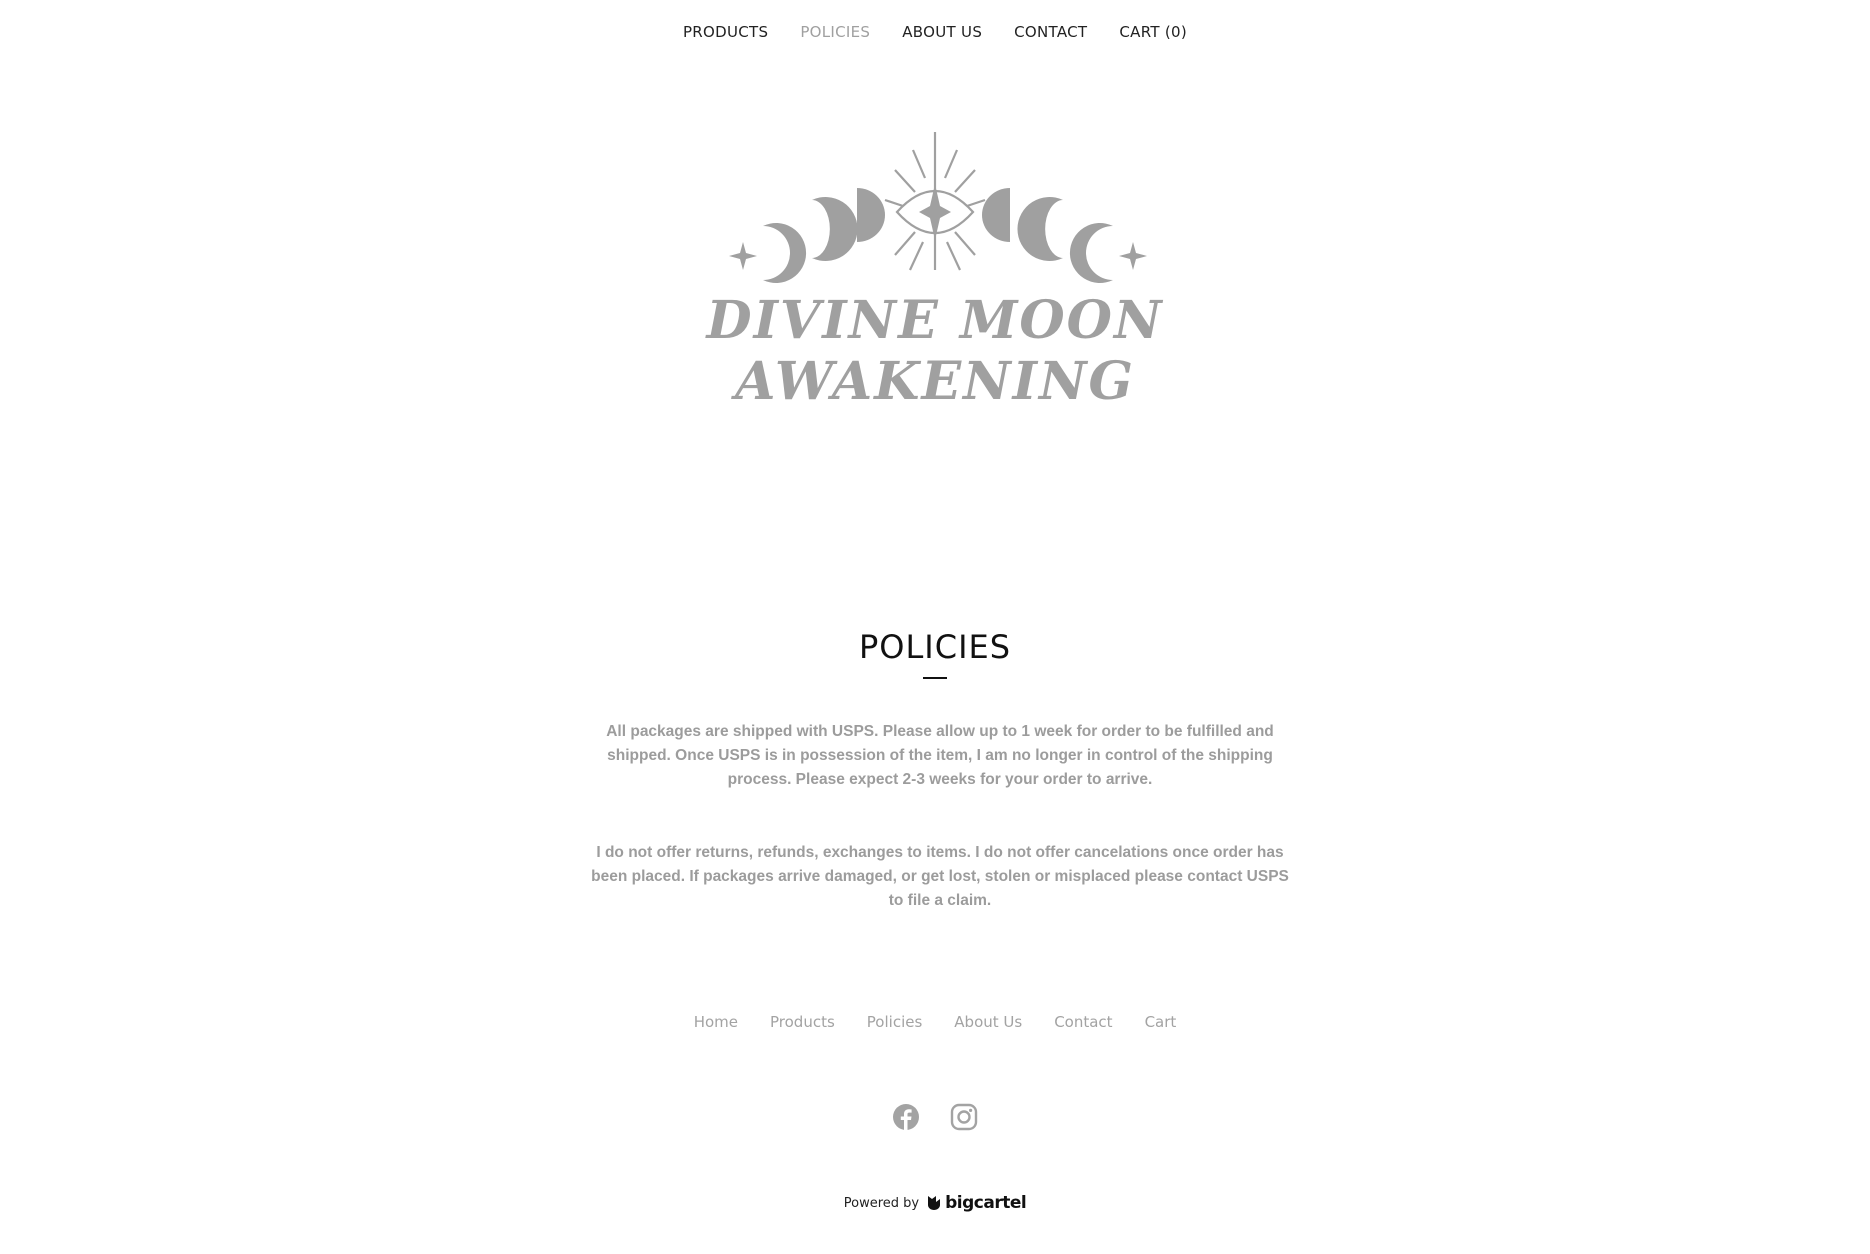  I want to click on powered-by-bigcartel: Powered by bigcartel, so click(935, 1203).